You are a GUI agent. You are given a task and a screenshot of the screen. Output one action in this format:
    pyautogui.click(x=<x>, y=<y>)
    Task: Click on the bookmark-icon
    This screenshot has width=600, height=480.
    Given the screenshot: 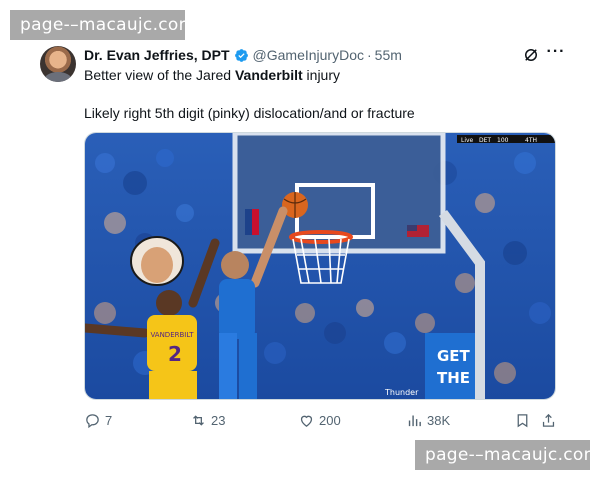 What is the action you would take?
    pyautogui.click(x=522, y=420)
    